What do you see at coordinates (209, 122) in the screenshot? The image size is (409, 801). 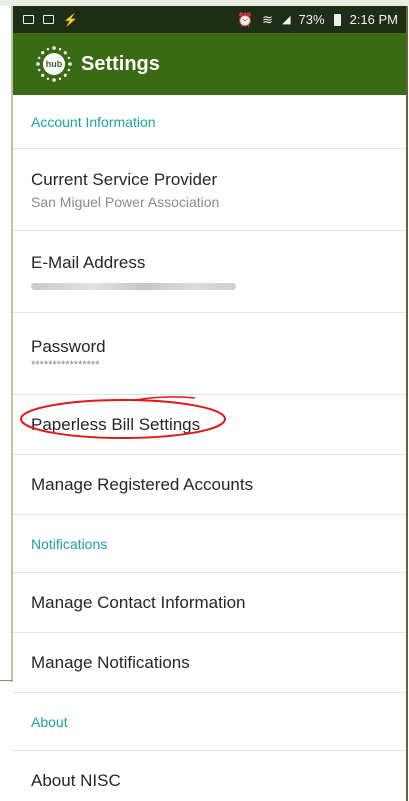 I see `section-header-account: Account Information` at bounding box center [209, 122].